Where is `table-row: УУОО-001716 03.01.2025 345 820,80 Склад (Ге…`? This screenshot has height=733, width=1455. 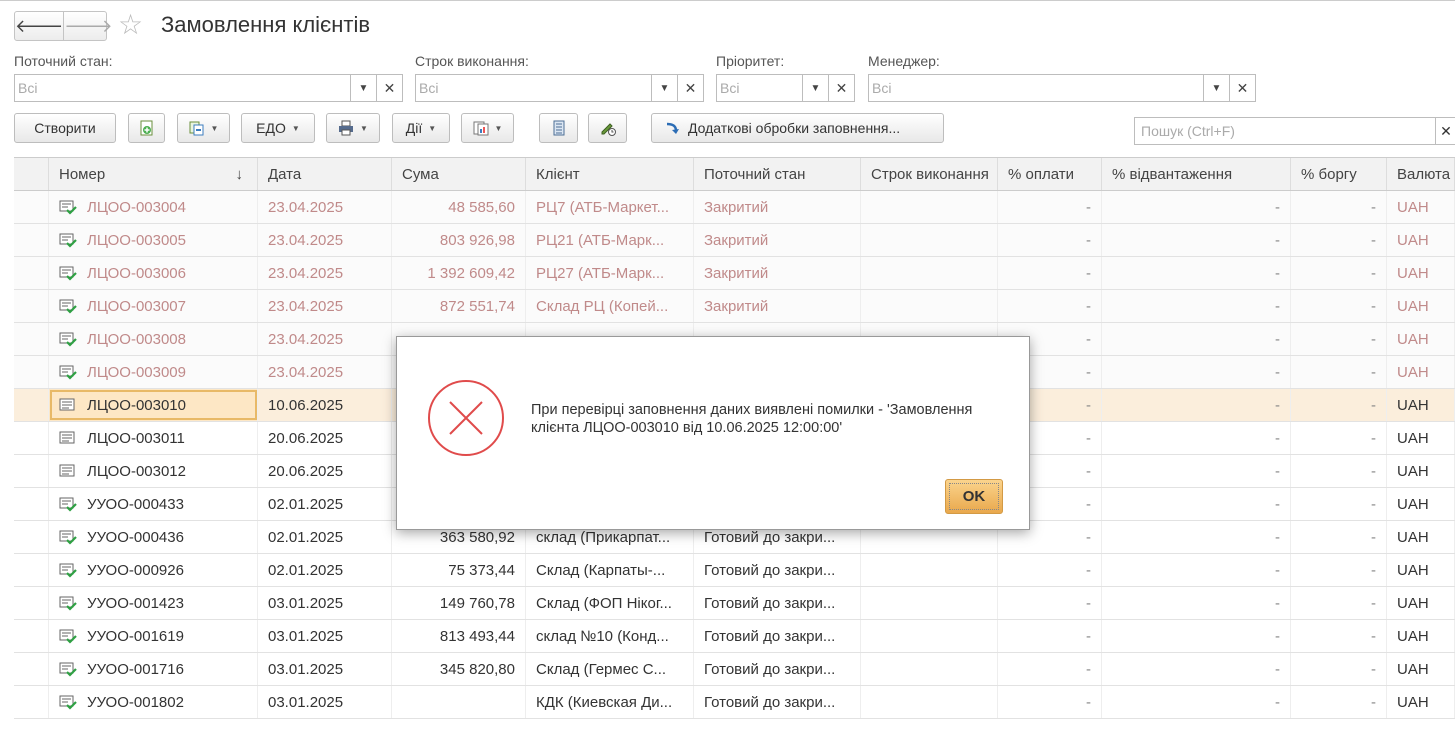 table-row: УУОО-001716 03.01.2025 345 820,80 Склад (Ге… is located at coordinates (734, 669).